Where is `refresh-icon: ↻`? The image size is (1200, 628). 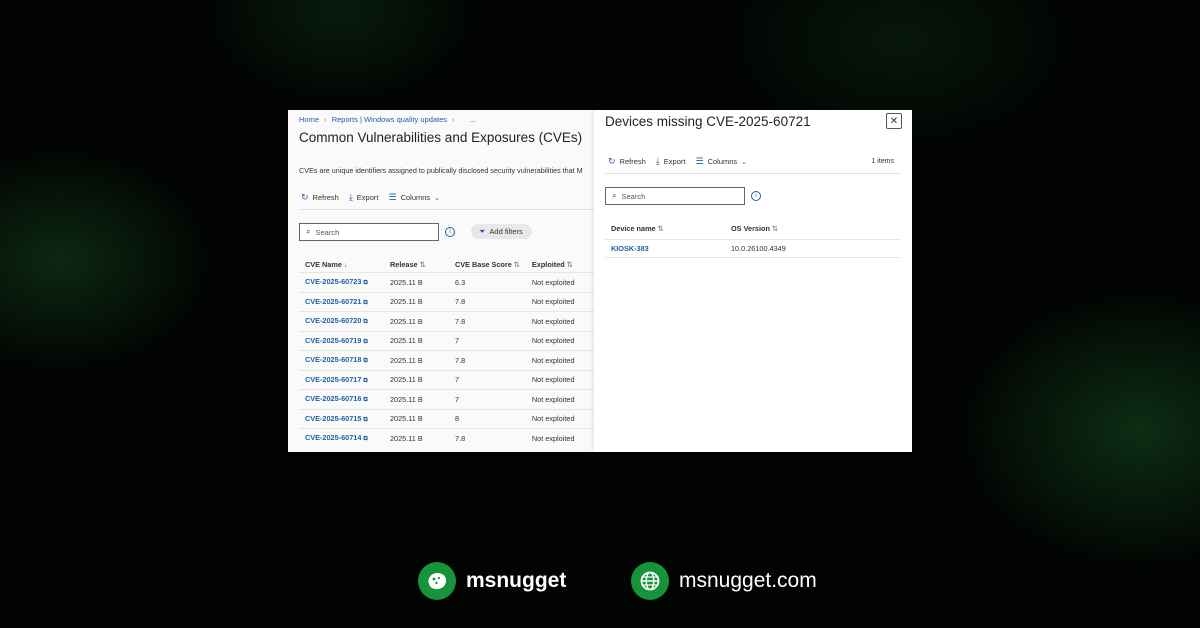
refresh-icon: ↻ is located at coordinates (305, 197).